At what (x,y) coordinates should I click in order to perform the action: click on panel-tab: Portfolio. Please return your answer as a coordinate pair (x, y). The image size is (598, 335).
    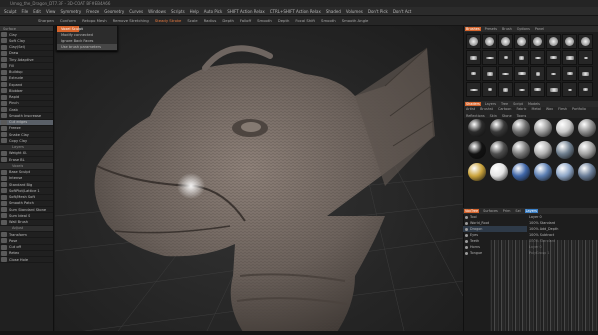
    Looking at the image, I should click on (579, 109).